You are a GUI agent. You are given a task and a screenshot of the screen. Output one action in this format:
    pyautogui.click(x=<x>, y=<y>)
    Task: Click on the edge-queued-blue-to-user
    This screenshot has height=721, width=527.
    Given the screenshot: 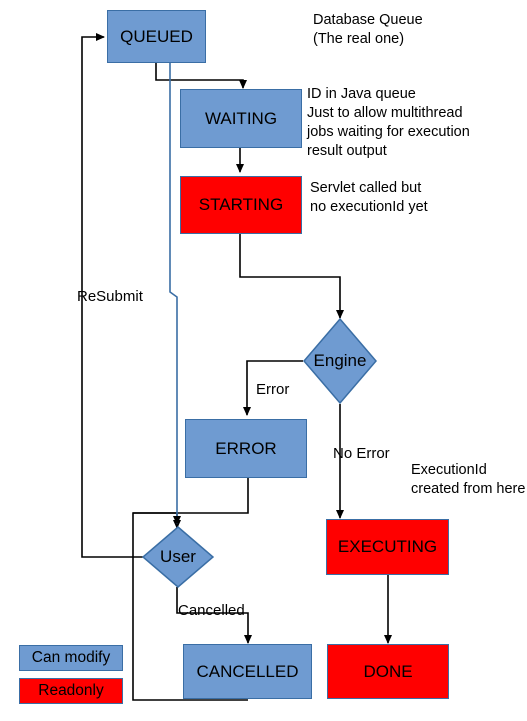 What is the action you would take?
    pyautogui.click(x=175, y=294)
    